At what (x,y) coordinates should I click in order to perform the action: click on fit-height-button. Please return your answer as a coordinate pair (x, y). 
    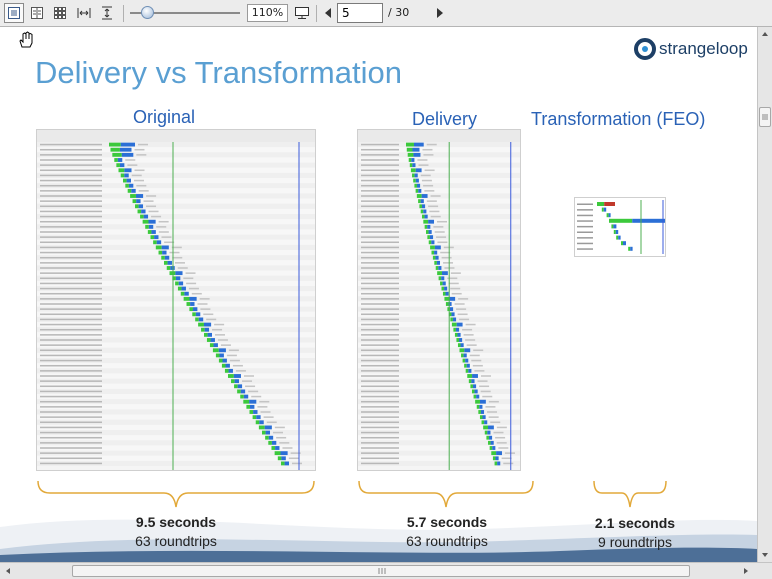
    Looking at the image, I should click on (107, 13).